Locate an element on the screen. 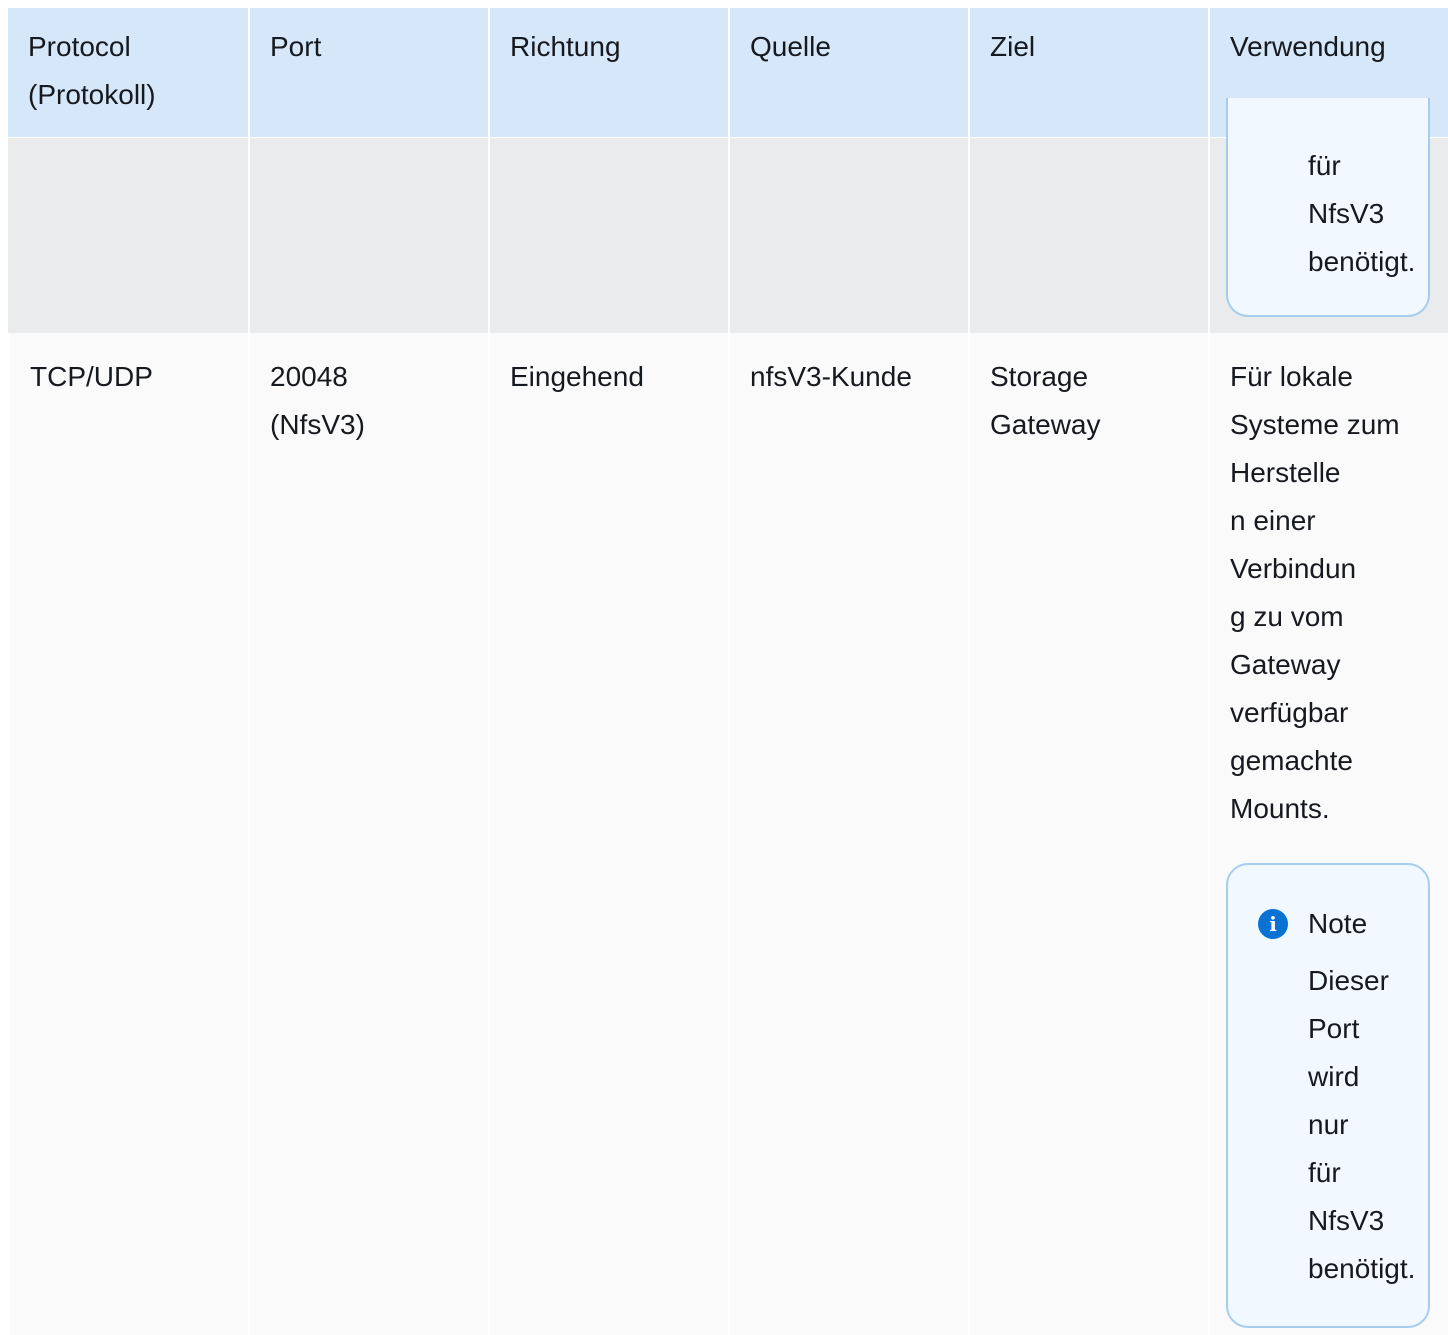 This screenshot has height=1335, width=1448. cell-port: 20048 (NfsV3) is located at coordinates (368, 834).